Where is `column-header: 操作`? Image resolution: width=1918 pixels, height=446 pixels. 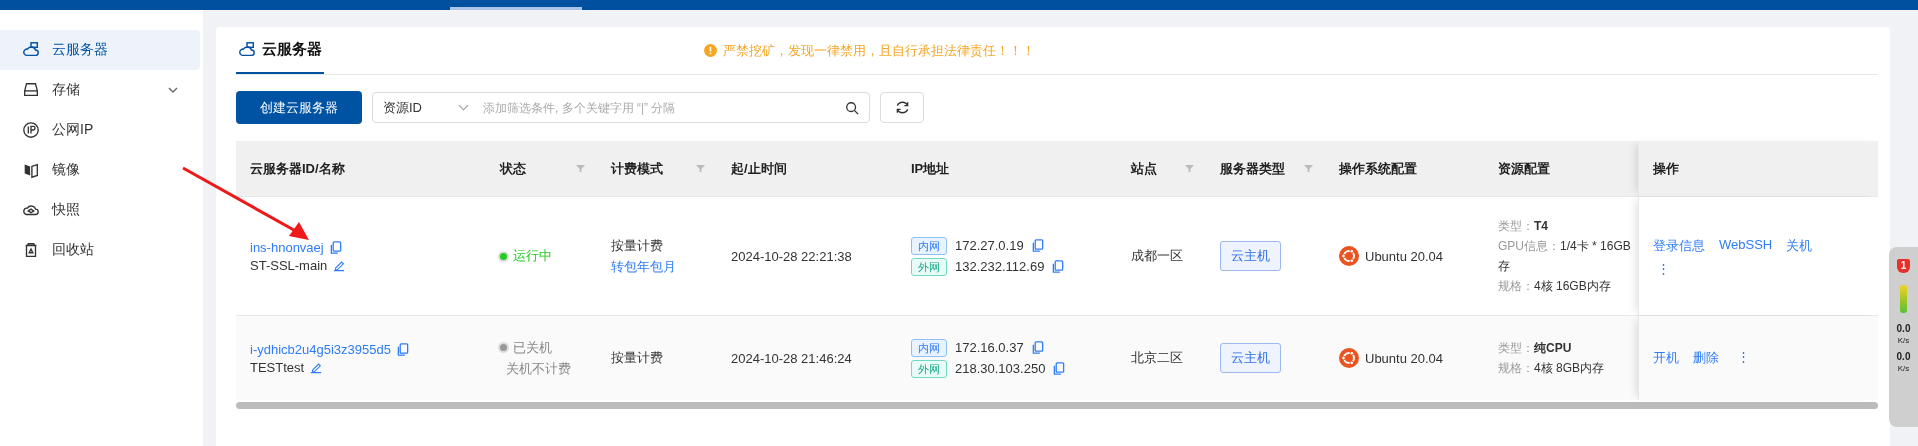
column-header: 操作 is located at coordinates (1666, 168).